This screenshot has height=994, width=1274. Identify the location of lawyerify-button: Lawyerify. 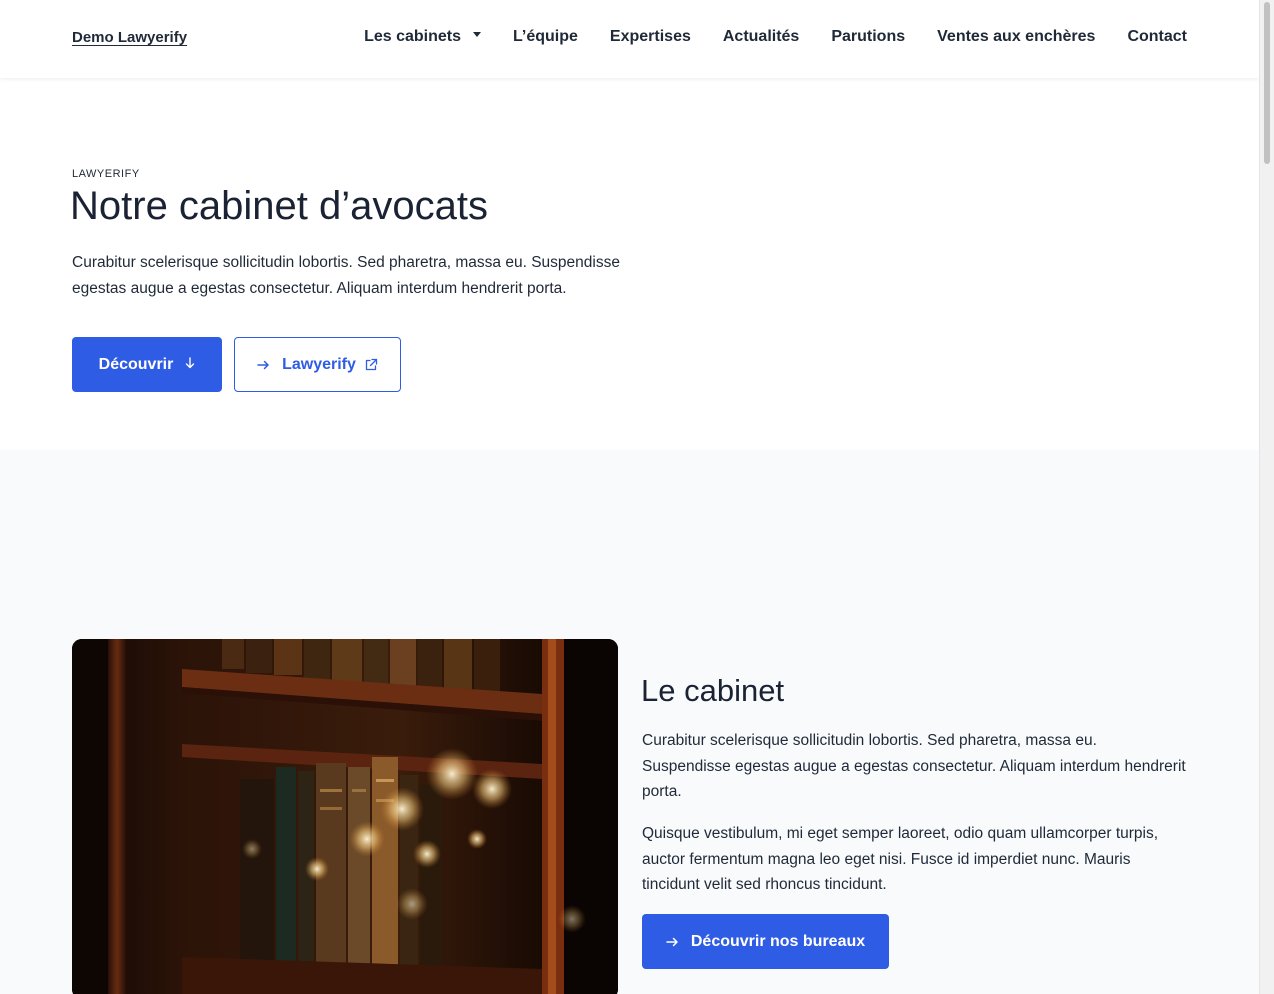
(317, 364).